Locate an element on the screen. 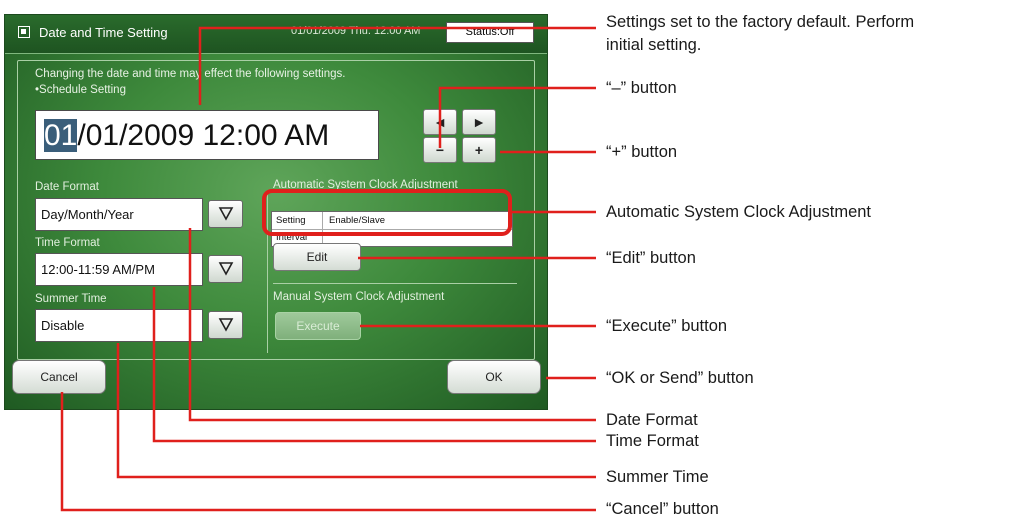 The width and height of the screenshot is (1022, 521). datetime-selected-part: 01 is located at coordinates (61, 135).